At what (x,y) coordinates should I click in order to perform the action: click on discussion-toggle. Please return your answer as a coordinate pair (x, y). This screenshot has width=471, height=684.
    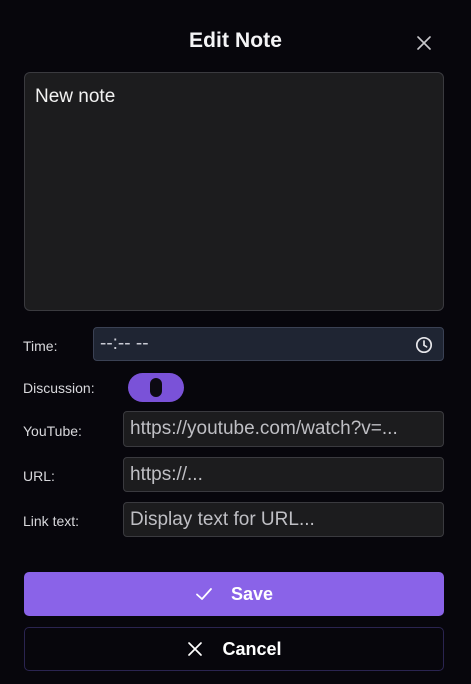
    Looking at the image, I should click on (156, 387).